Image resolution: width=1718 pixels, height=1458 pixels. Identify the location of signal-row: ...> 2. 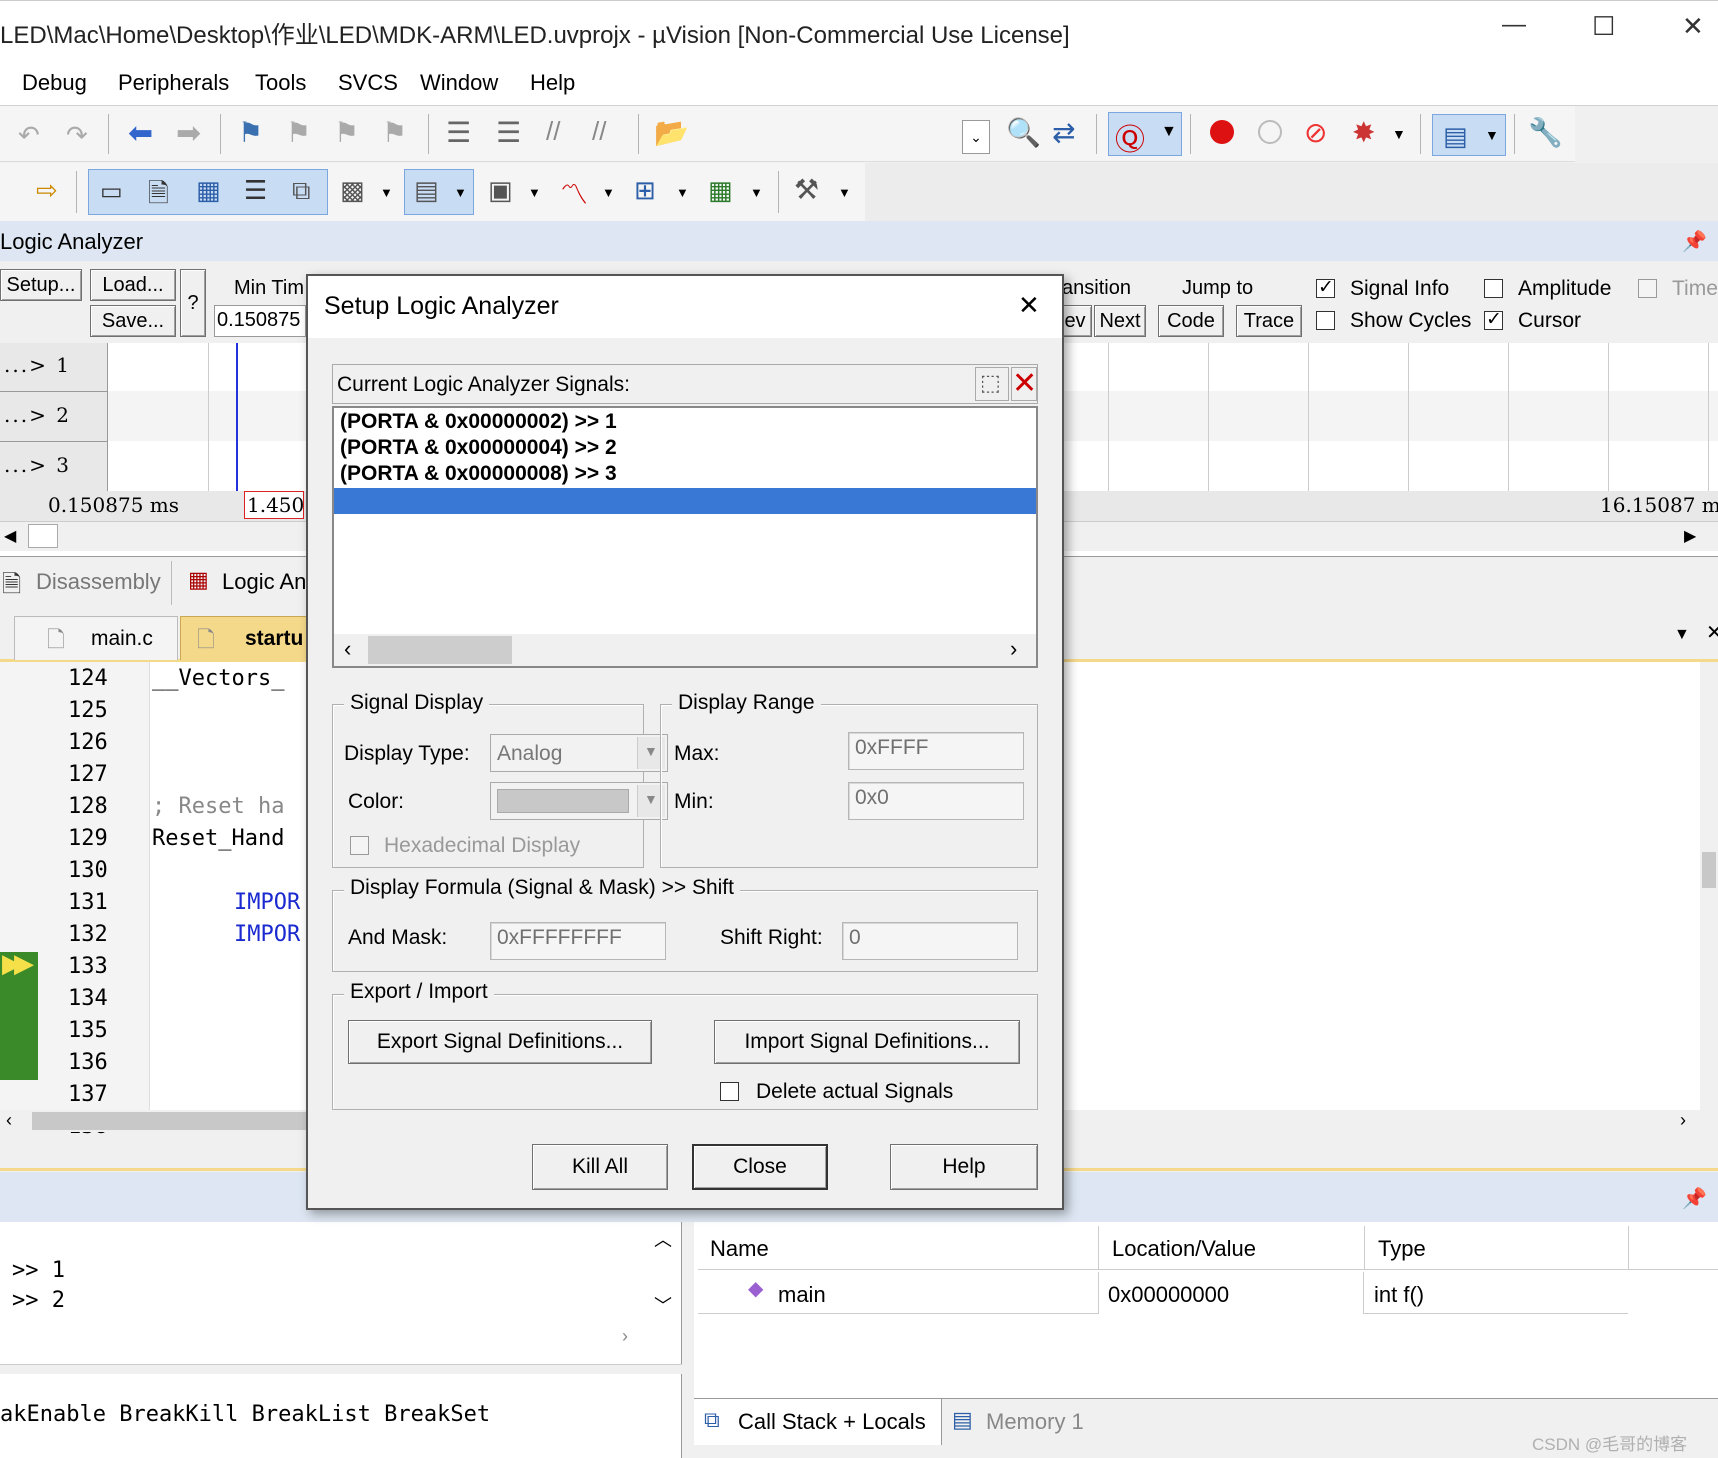
(37, 415).